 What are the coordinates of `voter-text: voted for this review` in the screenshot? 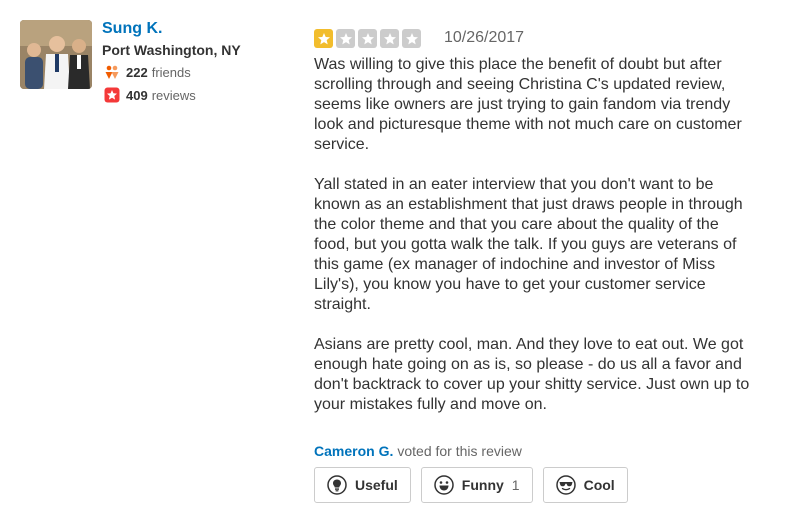 It's located at (459, 451).